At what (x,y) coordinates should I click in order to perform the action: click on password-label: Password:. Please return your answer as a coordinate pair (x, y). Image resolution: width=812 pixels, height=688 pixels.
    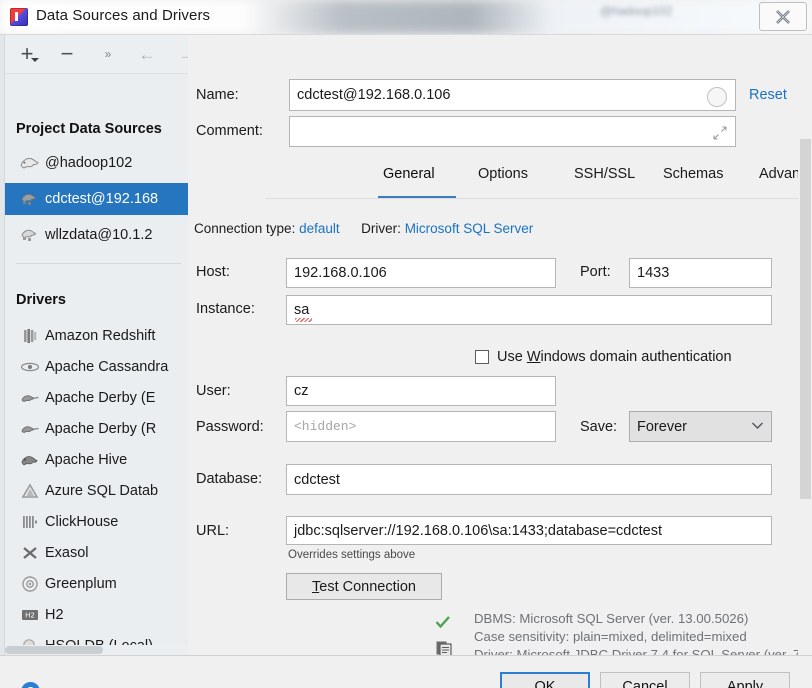
    Looking at the image, I should click on (230, 427).